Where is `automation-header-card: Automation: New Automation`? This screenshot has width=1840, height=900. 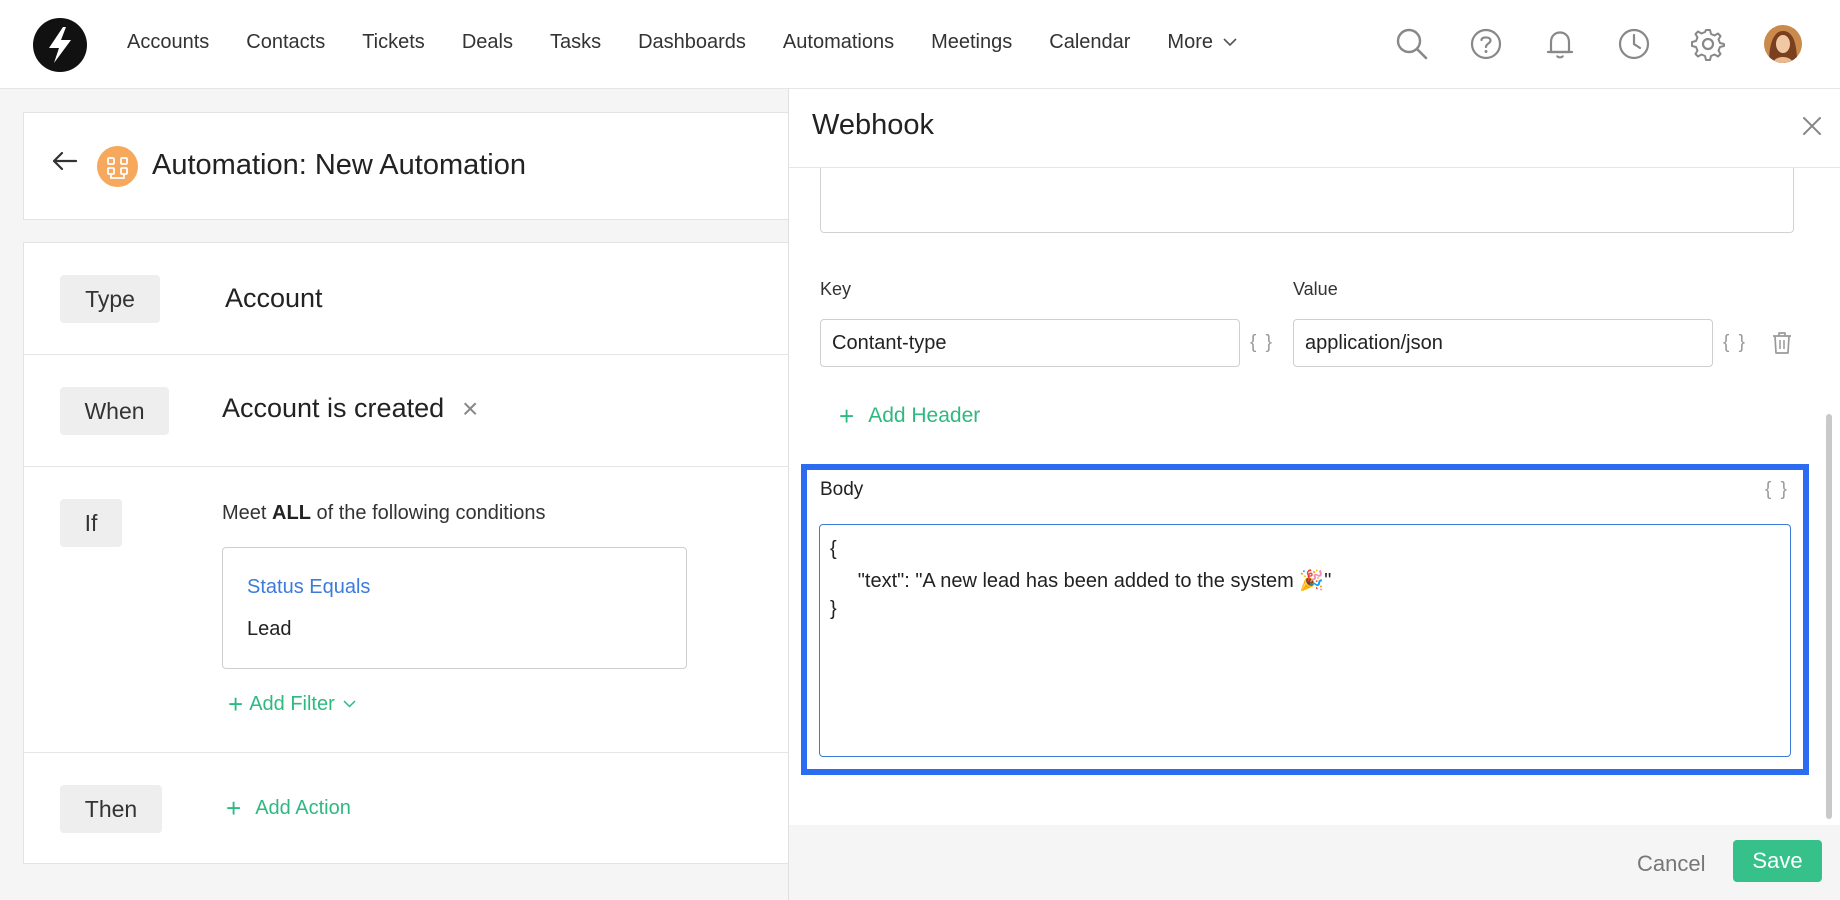
automation-header-card: Automation: New Automation is located at coordinates (406, 166).